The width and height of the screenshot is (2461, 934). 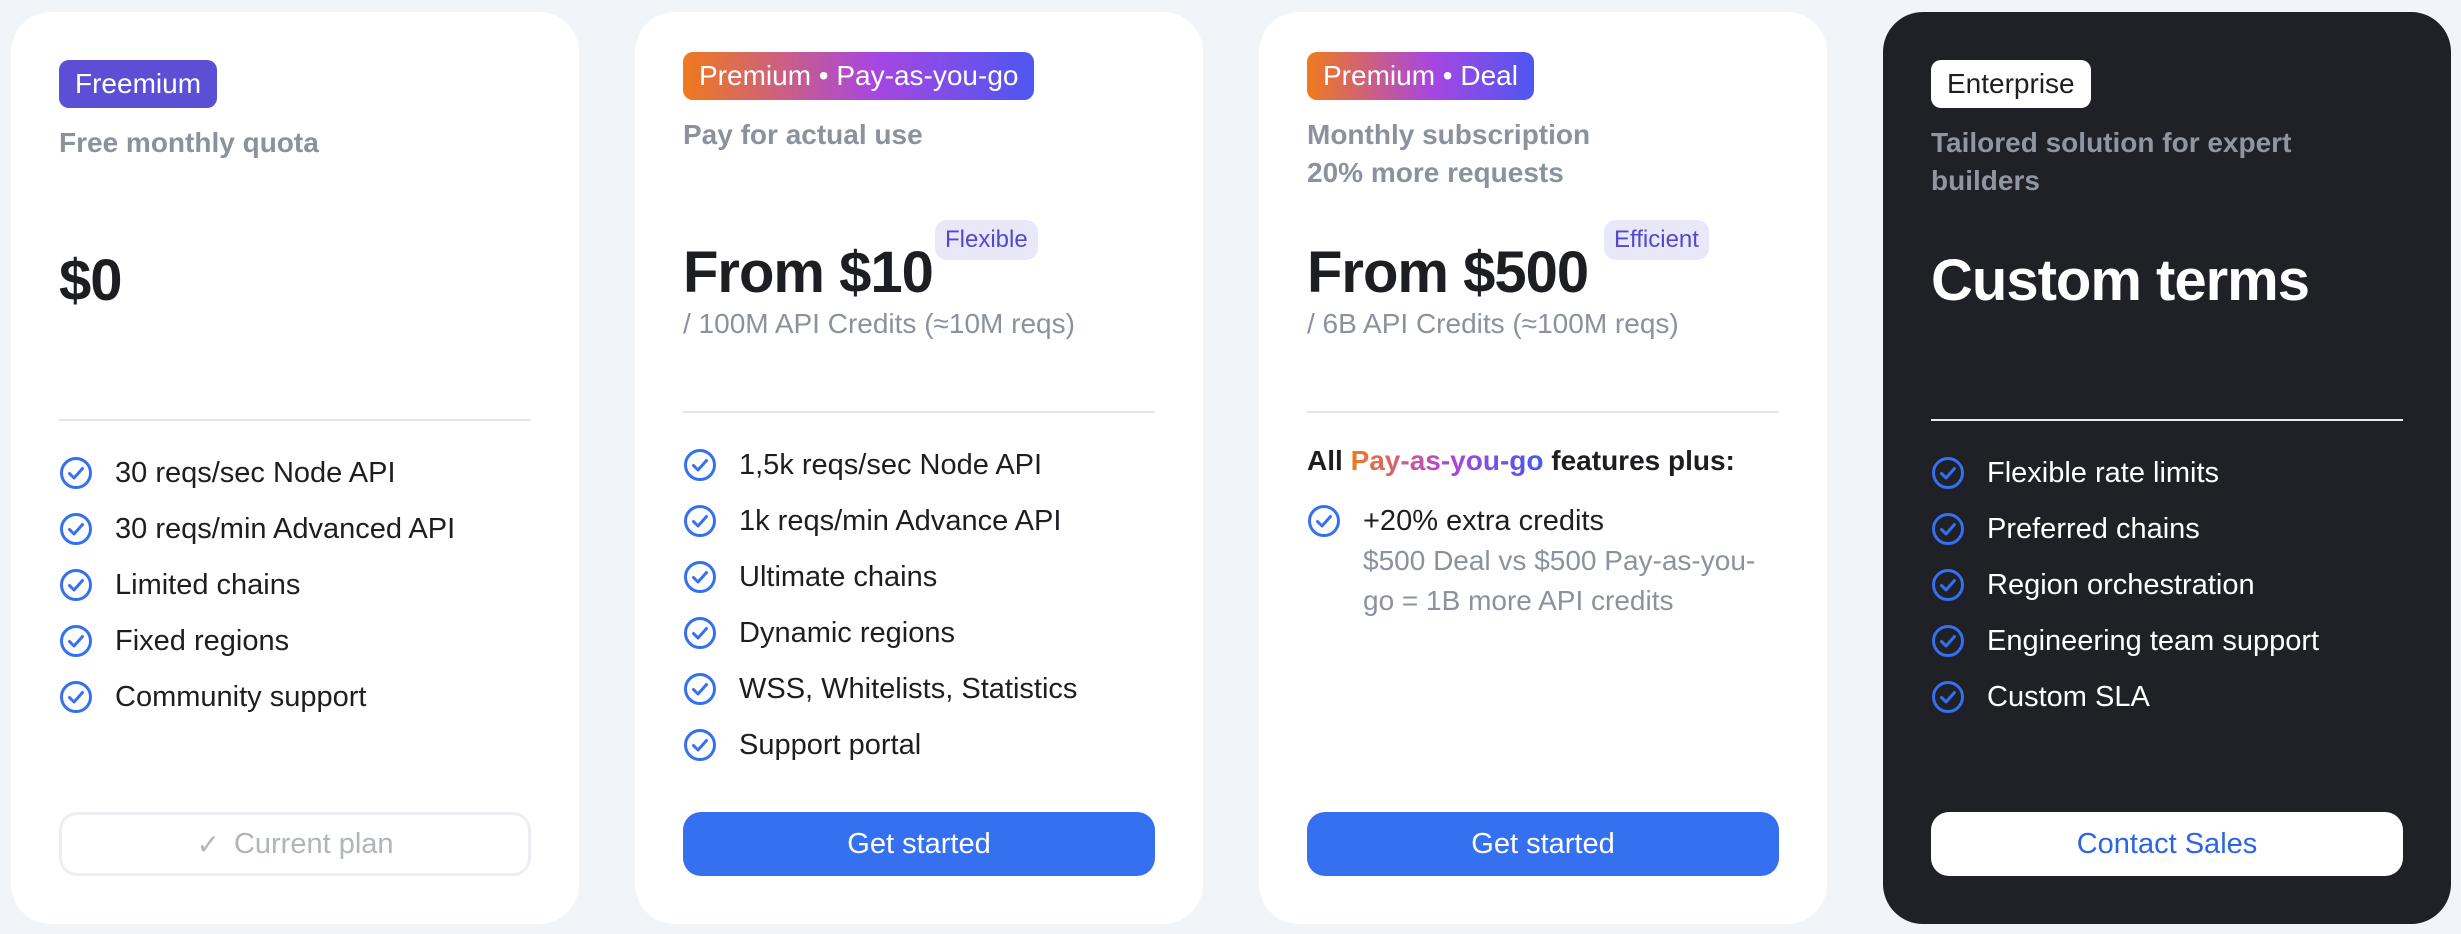 What do you see at coordinates (908, 689) in the screenshot?
I see `feature-label: WSS, Whitelists, Statistics` at bounding box center [908, 689].